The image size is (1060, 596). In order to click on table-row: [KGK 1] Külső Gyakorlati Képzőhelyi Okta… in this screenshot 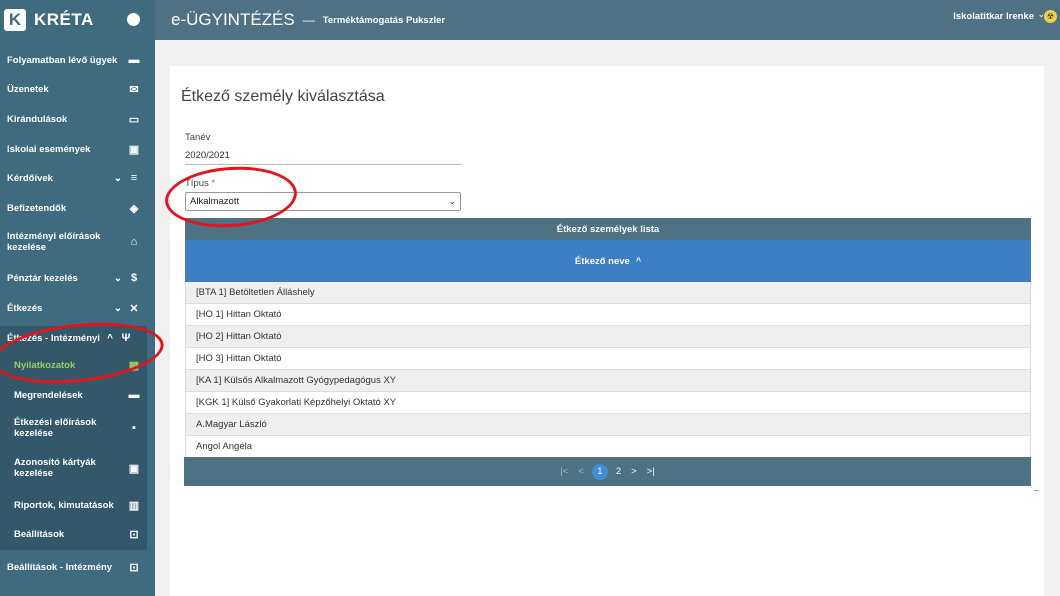, I will do `click(608, 403)`.